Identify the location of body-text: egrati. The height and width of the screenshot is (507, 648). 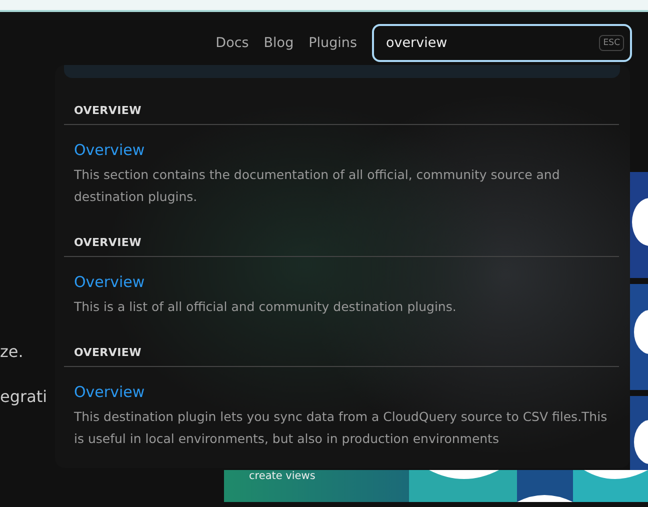
(24, 396).